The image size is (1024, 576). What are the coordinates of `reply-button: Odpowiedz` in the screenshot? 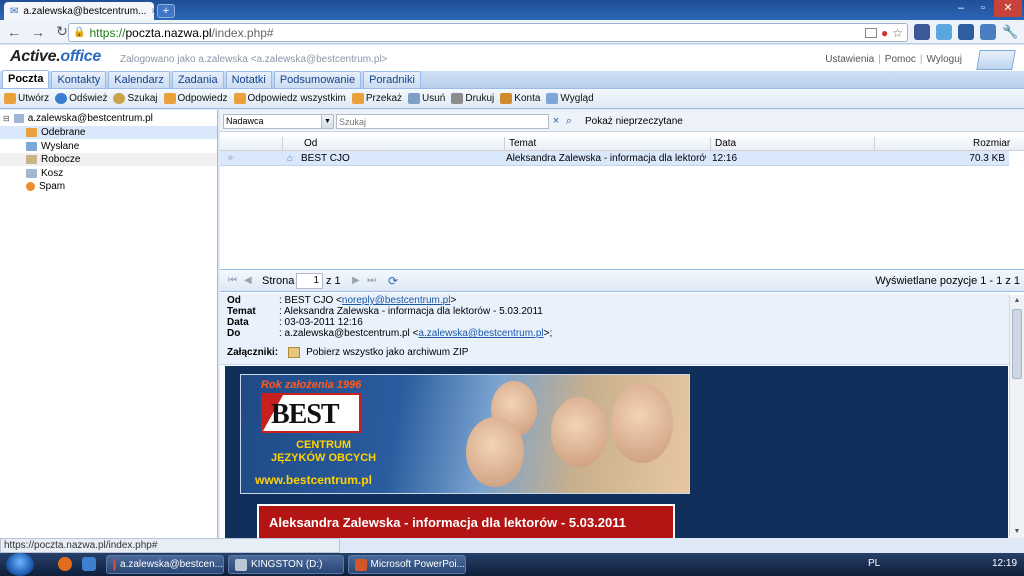 It's located at (196, 98).